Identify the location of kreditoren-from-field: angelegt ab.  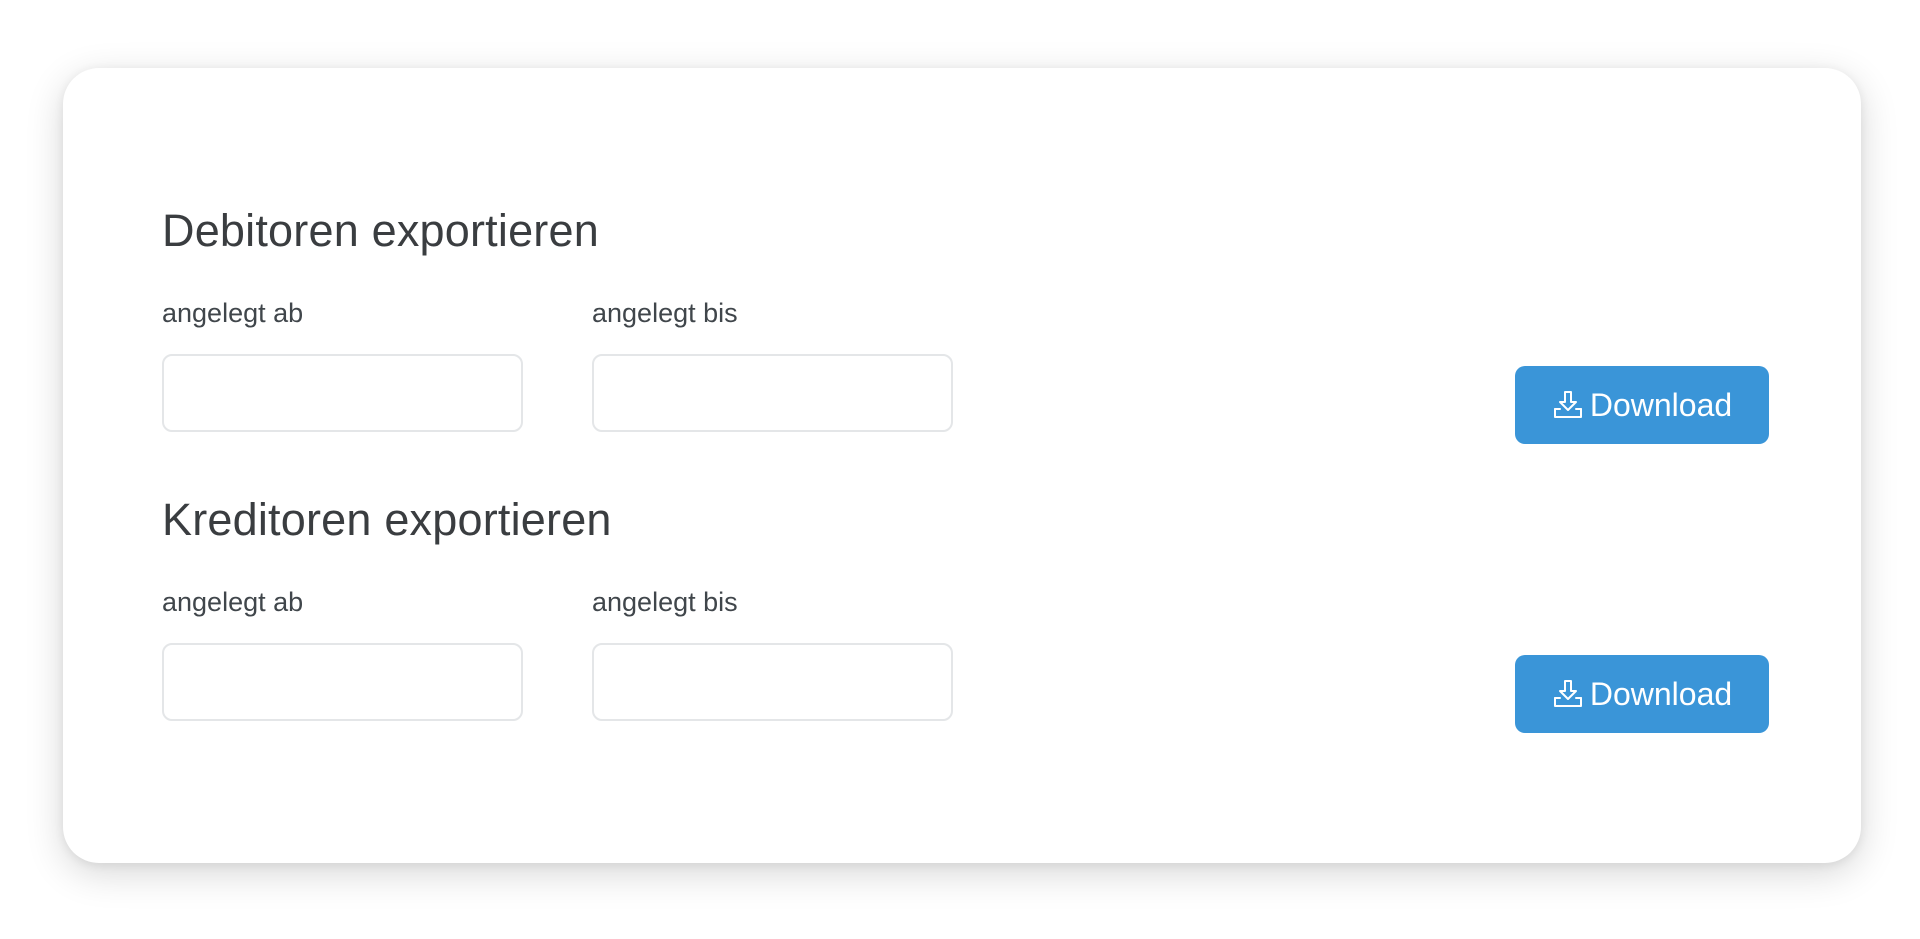
(342, 653).